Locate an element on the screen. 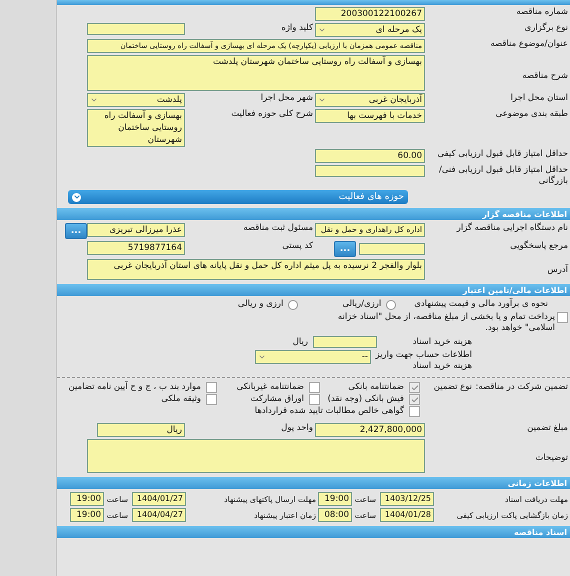 The image size is (570, 576). field-label: نوع تضمین is located at coordinates (452, 387).